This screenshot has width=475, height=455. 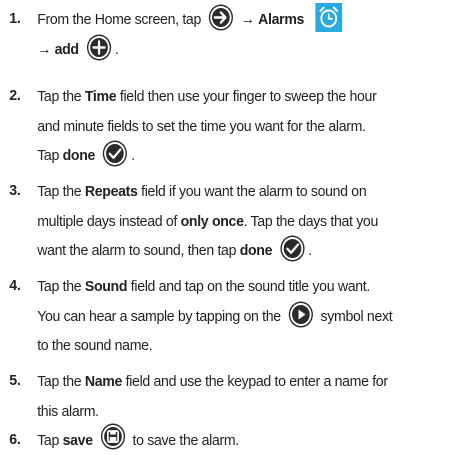 What do you see at coordinates (15, 95) in the screenshot?
I see `step-number: 2.` at bounding box center [15, 95].